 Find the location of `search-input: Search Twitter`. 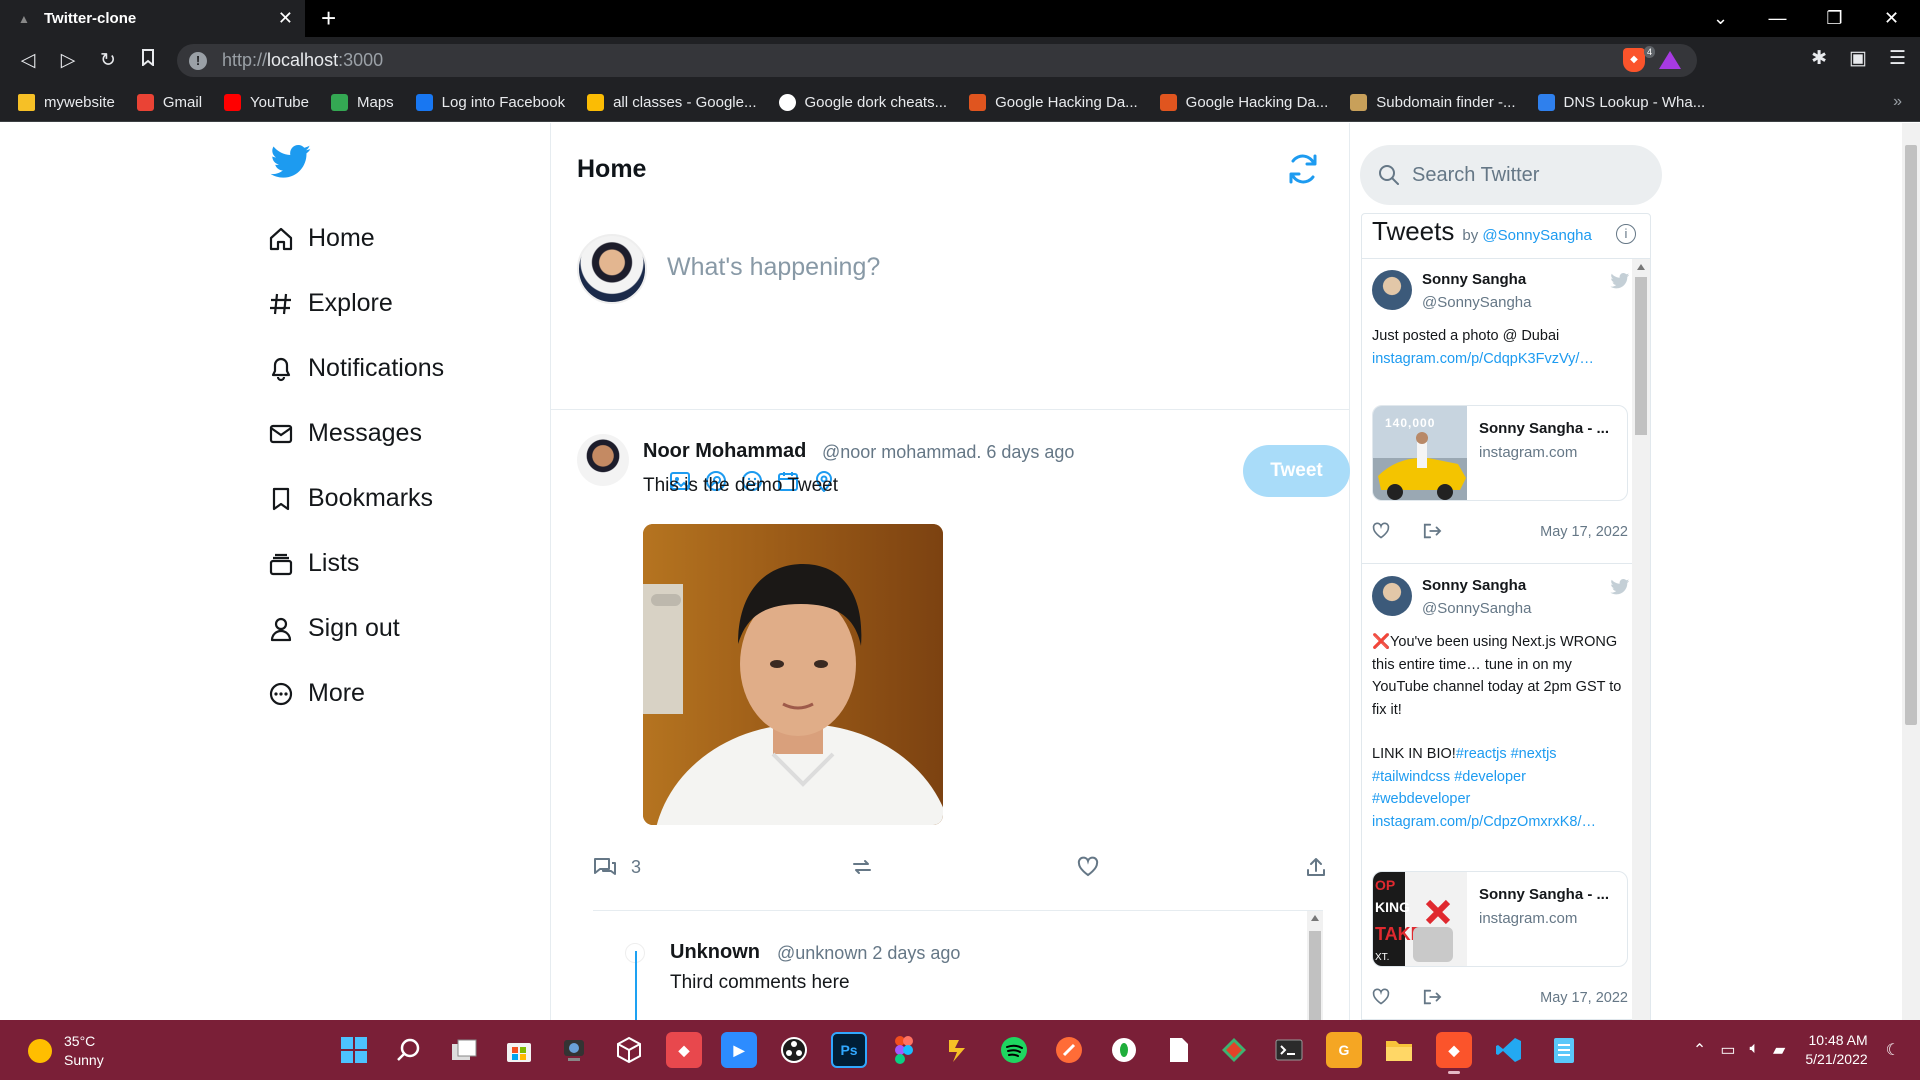

search-input: Search Twitter is located at coordinates (1511, 175).